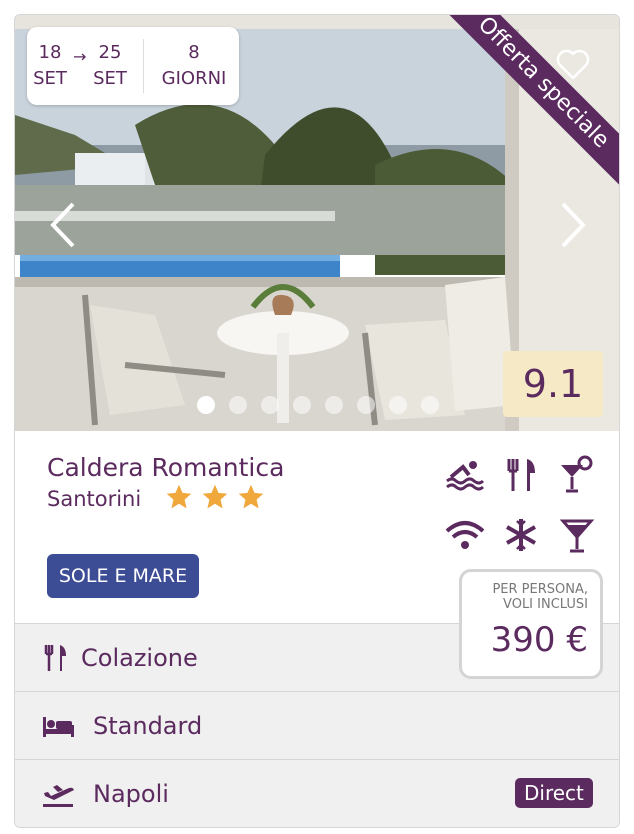  I want to click on air-conditioning-icon, so click(521, 535).